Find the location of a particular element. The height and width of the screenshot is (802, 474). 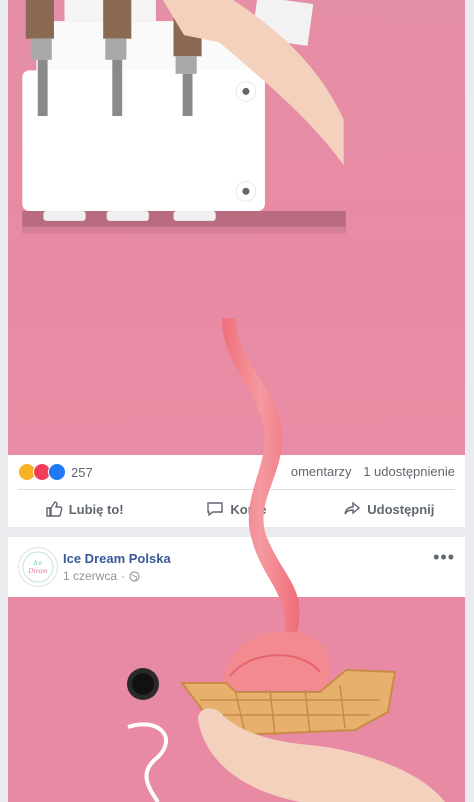

post-stats: omentarzy 1 udostępnienie is located at coordinates (369, 471).